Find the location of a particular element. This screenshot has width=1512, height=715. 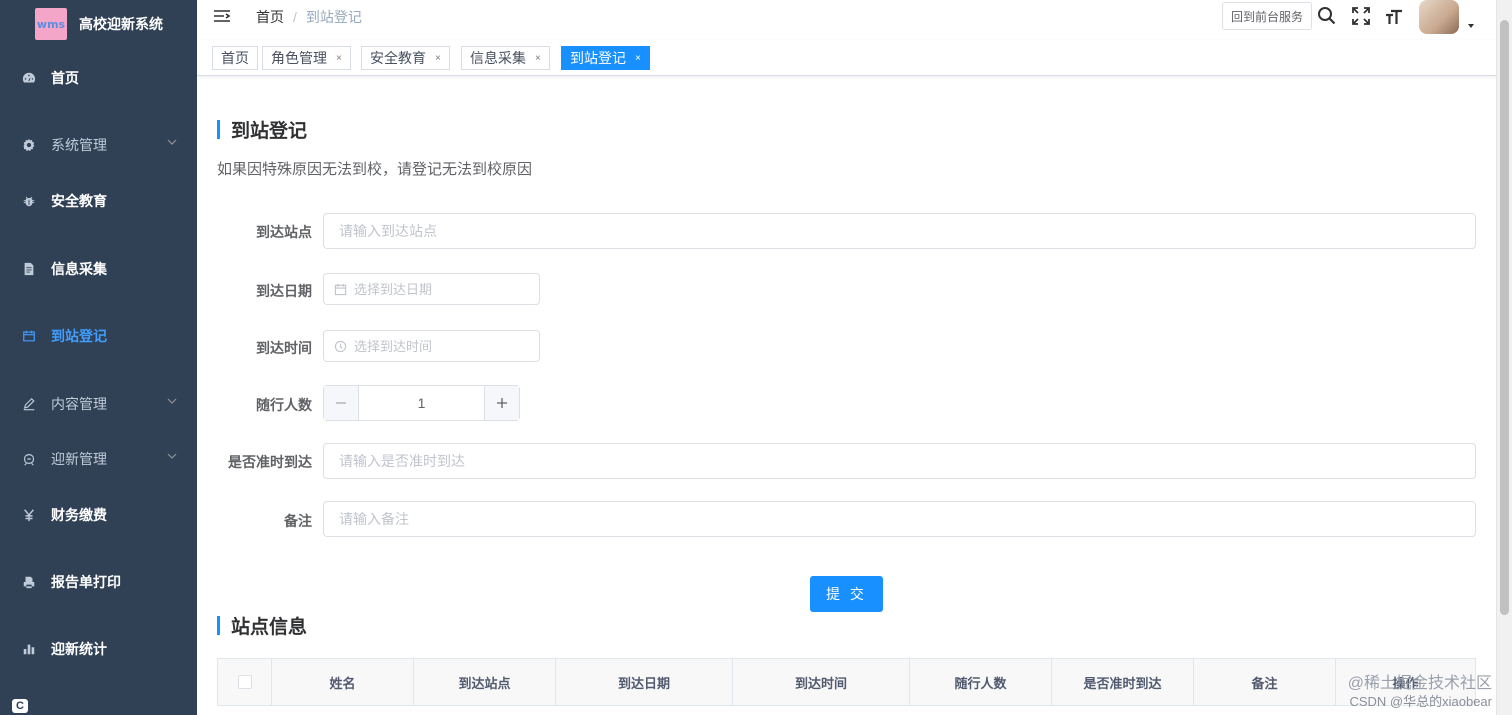

companions-label: 随行人数 is located at coordinates (284, 405).